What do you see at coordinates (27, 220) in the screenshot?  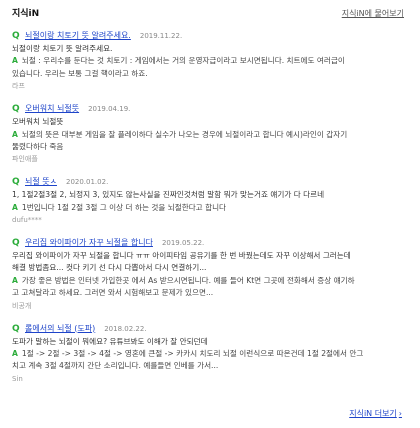 I see `author-name: dufu****` at bounding box center [27, 220].